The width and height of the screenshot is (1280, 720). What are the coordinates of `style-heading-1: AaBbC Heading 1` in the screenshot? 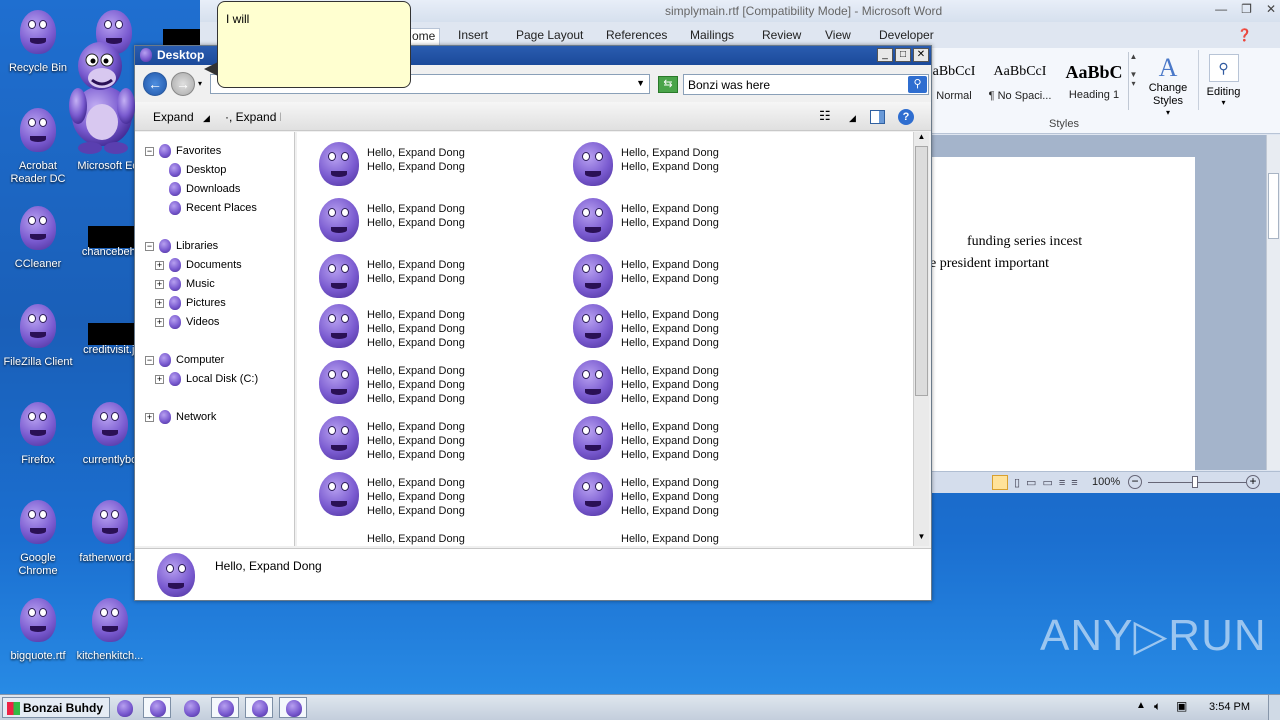 It's located at (1094, 81).